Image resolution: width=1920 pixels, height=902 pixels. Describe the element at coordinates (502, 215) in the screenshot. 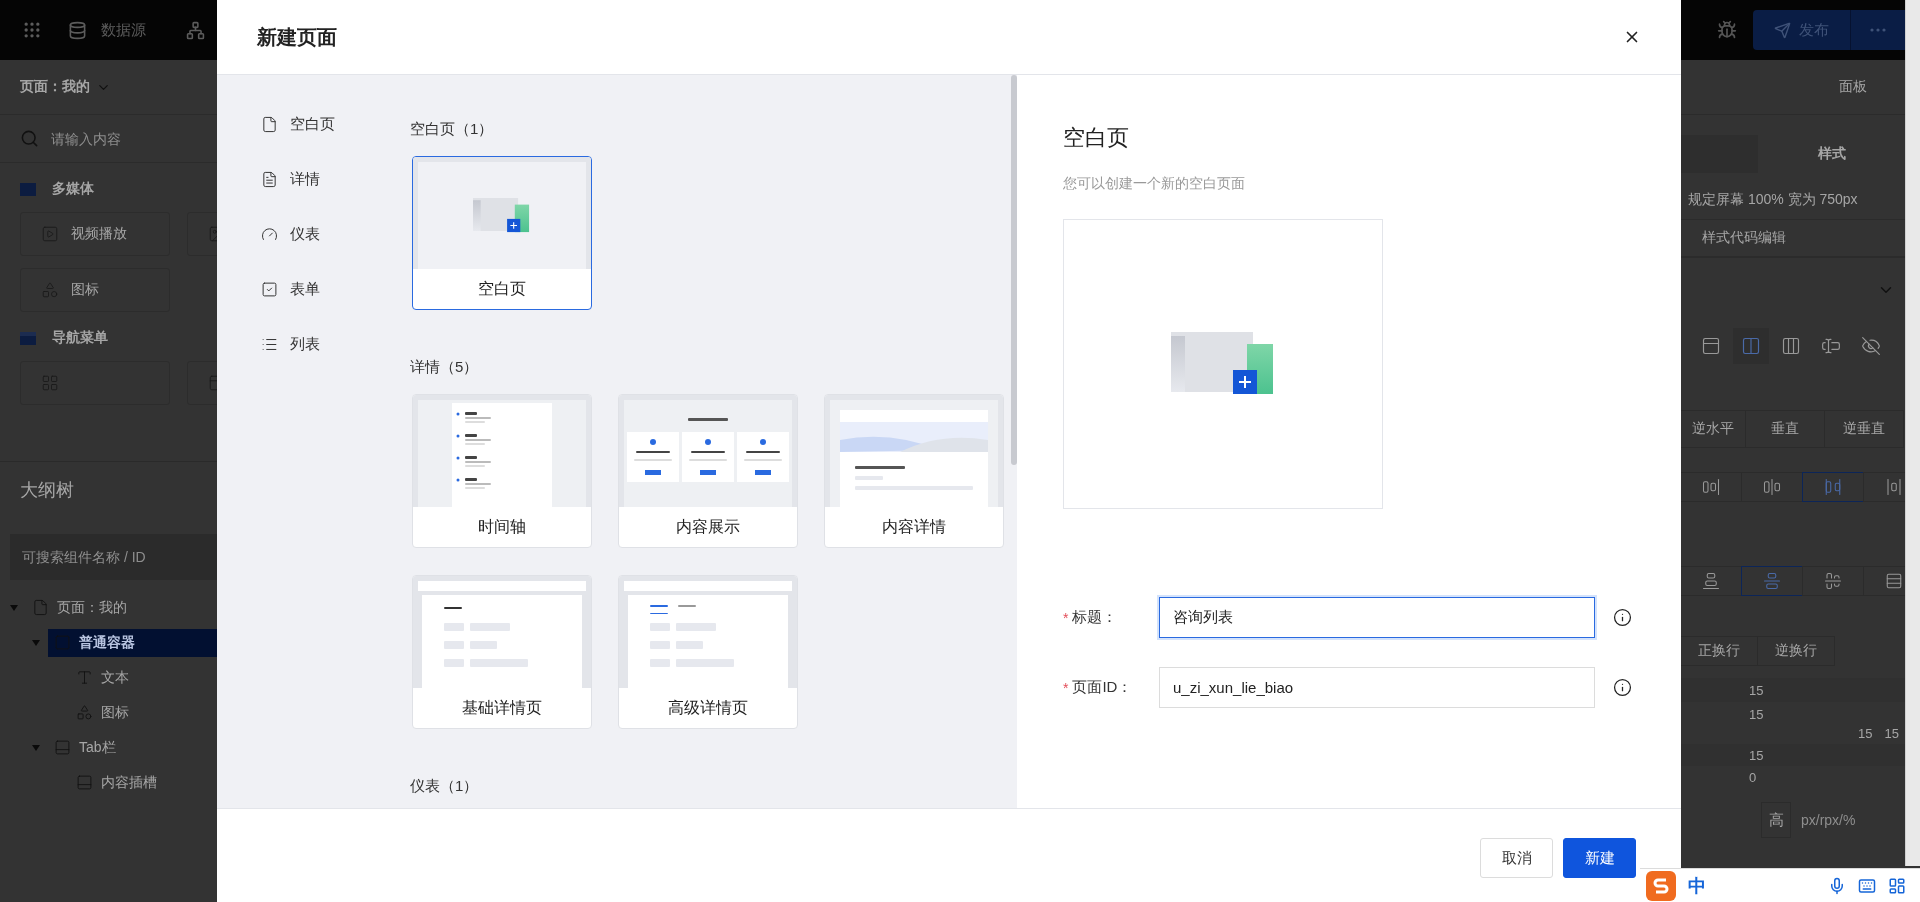

I see `blank-page-drawing` at that location.